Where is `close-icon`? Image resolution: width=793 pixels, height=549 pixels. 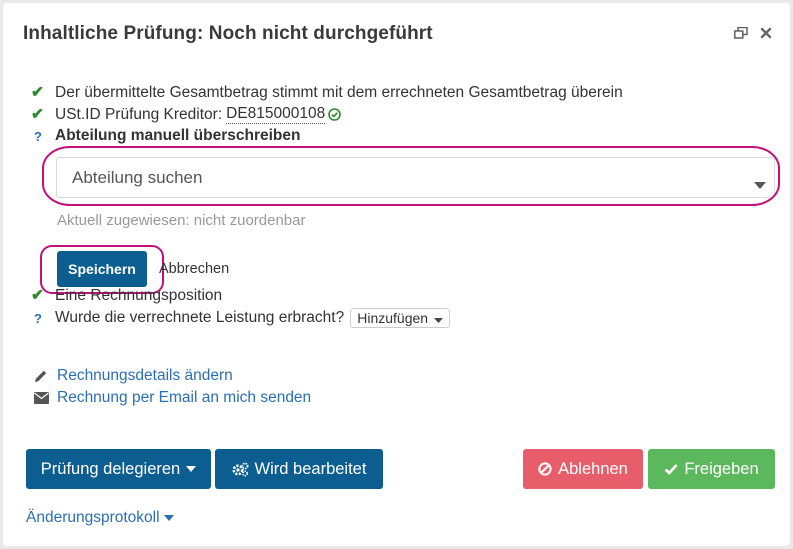 close-icon is located at coordinates (766, 33).